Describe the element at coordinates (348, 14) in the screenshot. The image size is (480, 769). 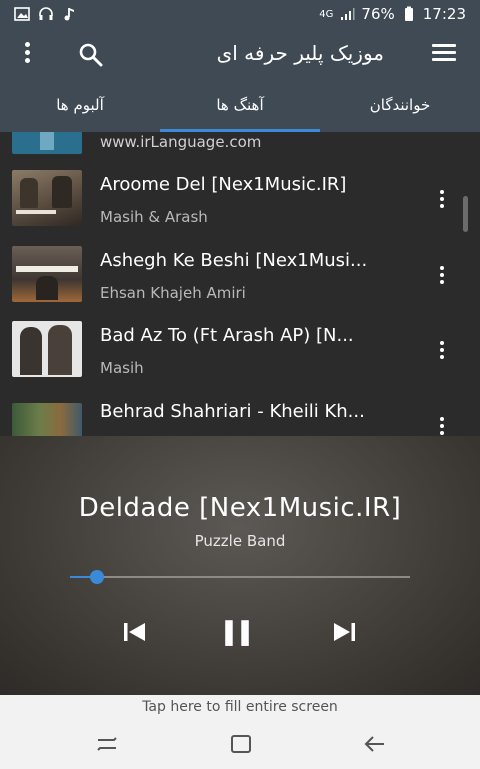
I see `signal-icon` at that location.